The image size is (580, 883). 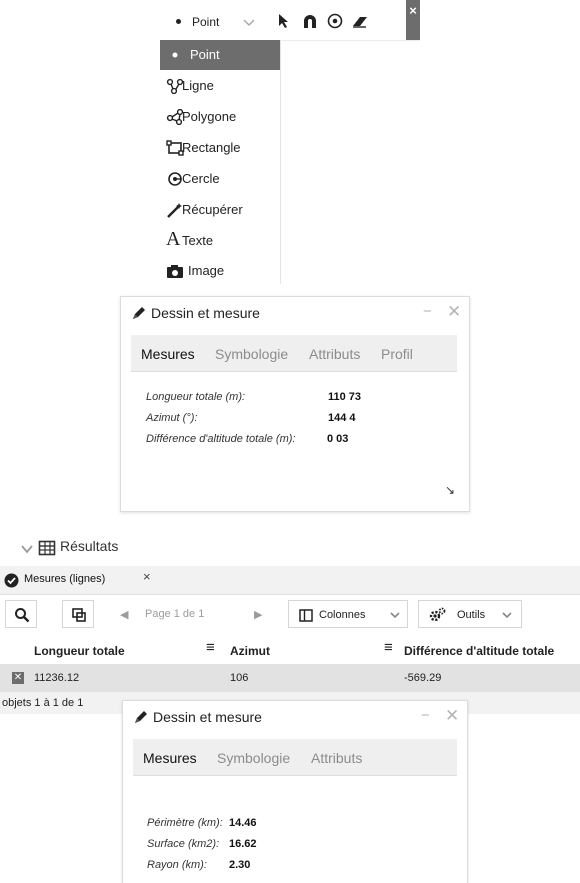 I want to click on columns-icon, so click(x=306, y=615).